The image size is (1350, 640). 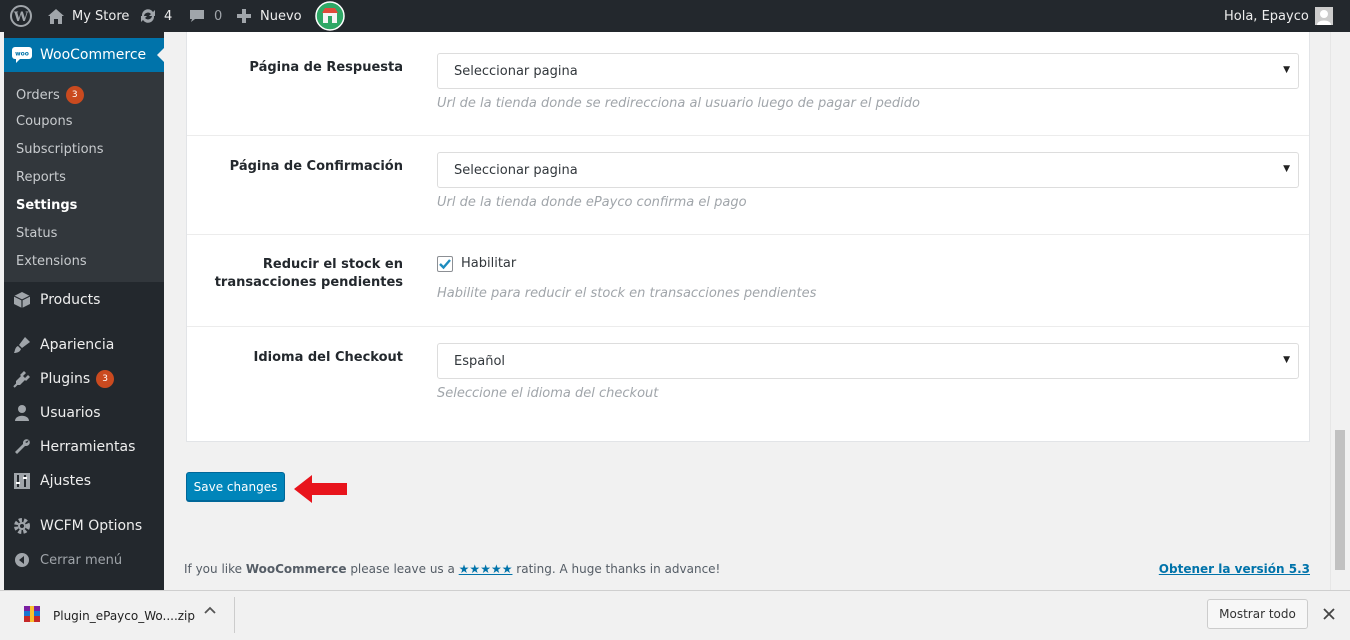 I want to click on menu-label: Usuarios, so click(x=70, y=413).